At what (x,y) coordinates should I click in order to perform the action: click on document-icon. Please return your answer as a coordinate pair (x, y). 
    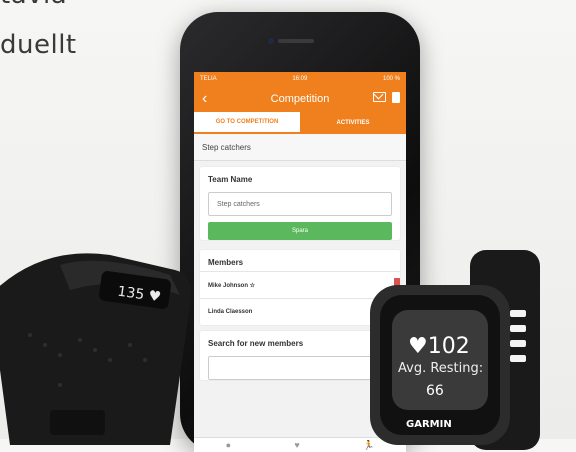
    Looking at the image, I should click on (396, 97).